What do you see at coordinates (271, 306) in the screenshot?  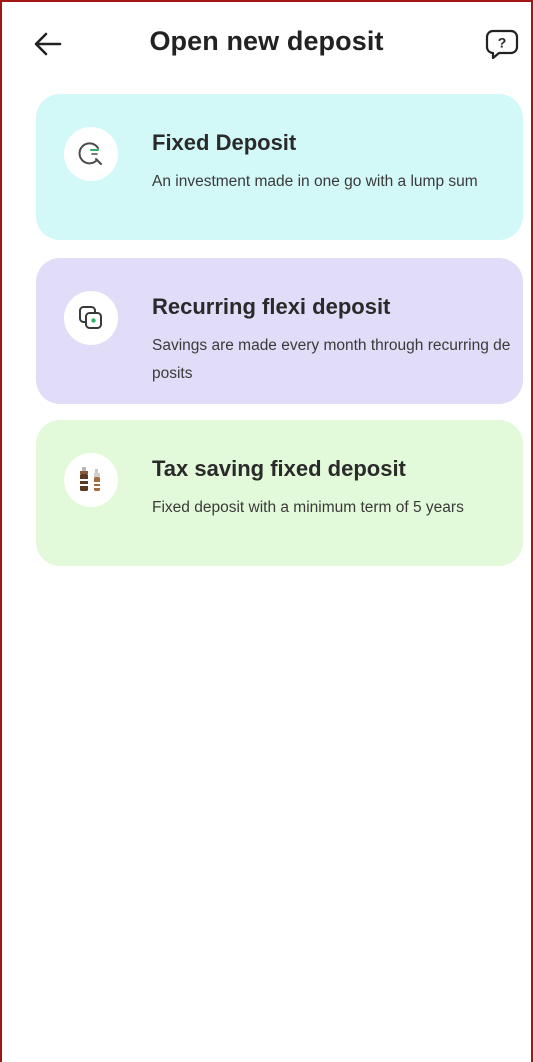 I see `card-title: Recurring flexi deposit` at bounding box center [271, 306].